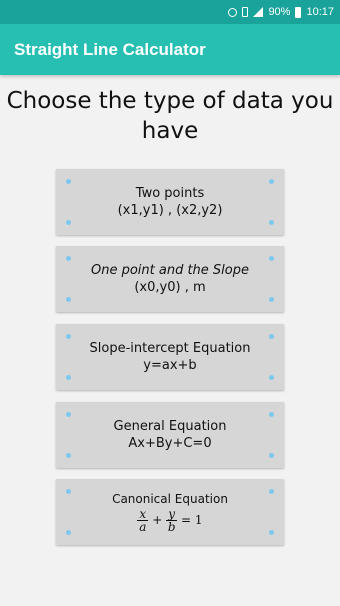 This screenshot has height=606, width=340. What do you see at coordinates (192, 520) in the screenshot?
I see `equals-one: = 1` at bounding box center [192, 520].